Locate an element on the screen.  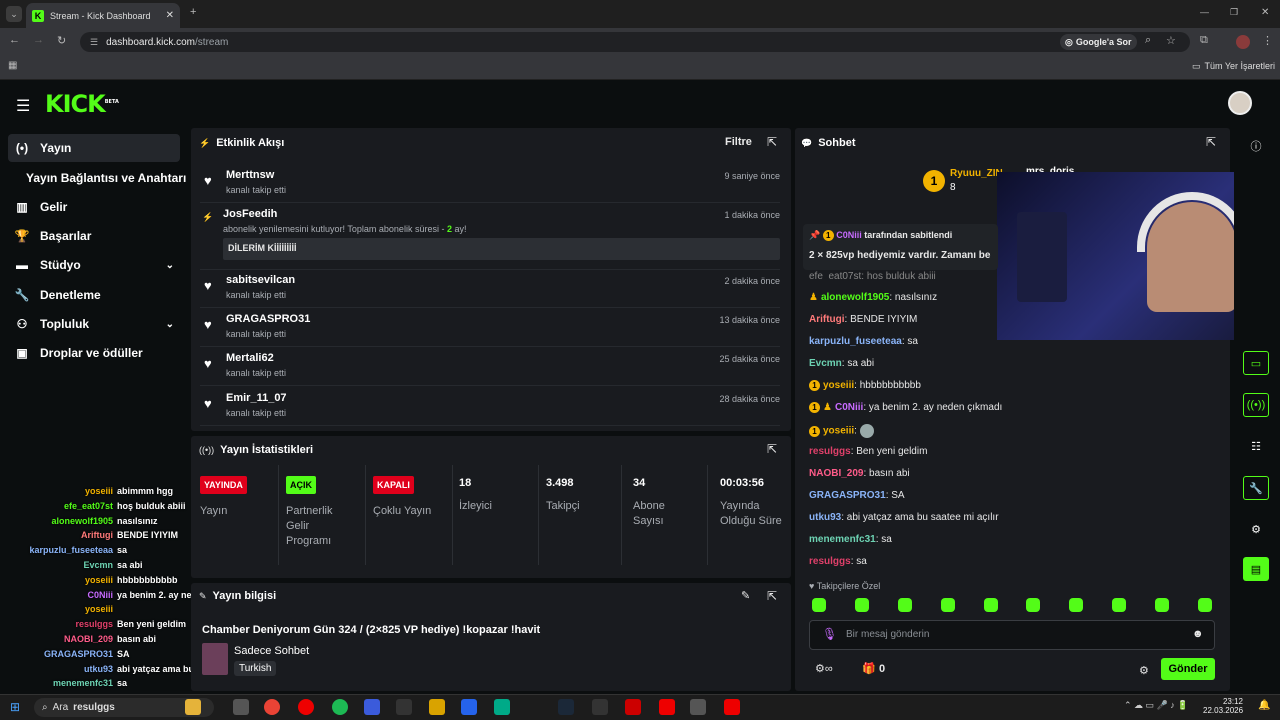
windows-start-icon: ⊞ is located at coordinates (15, 707).